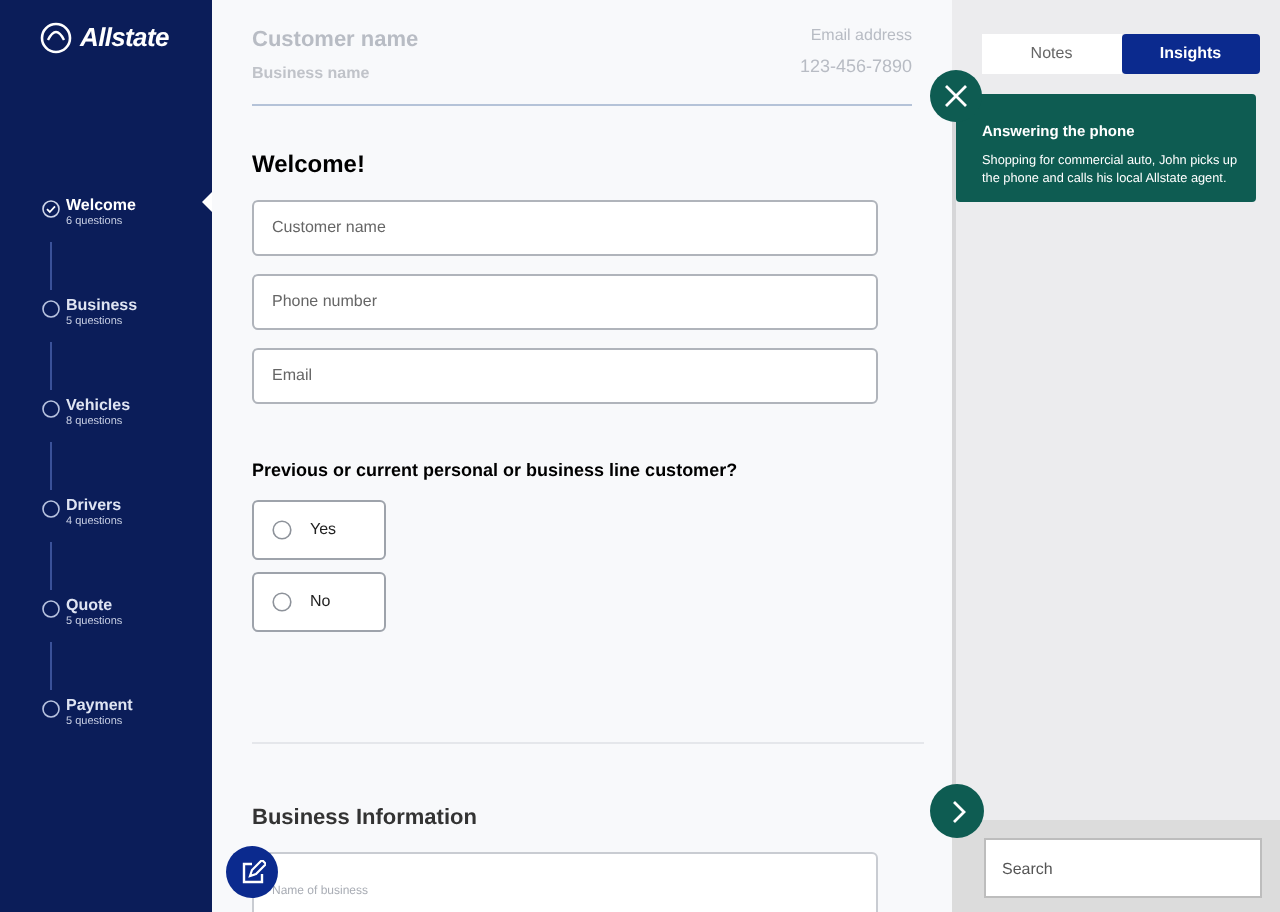 This screenshot has width=1280, height=912. What do you see at coordinates (124, 38) in the screenshot?
I see `brand-logo: Allstate` at bounding box center [124, 38].